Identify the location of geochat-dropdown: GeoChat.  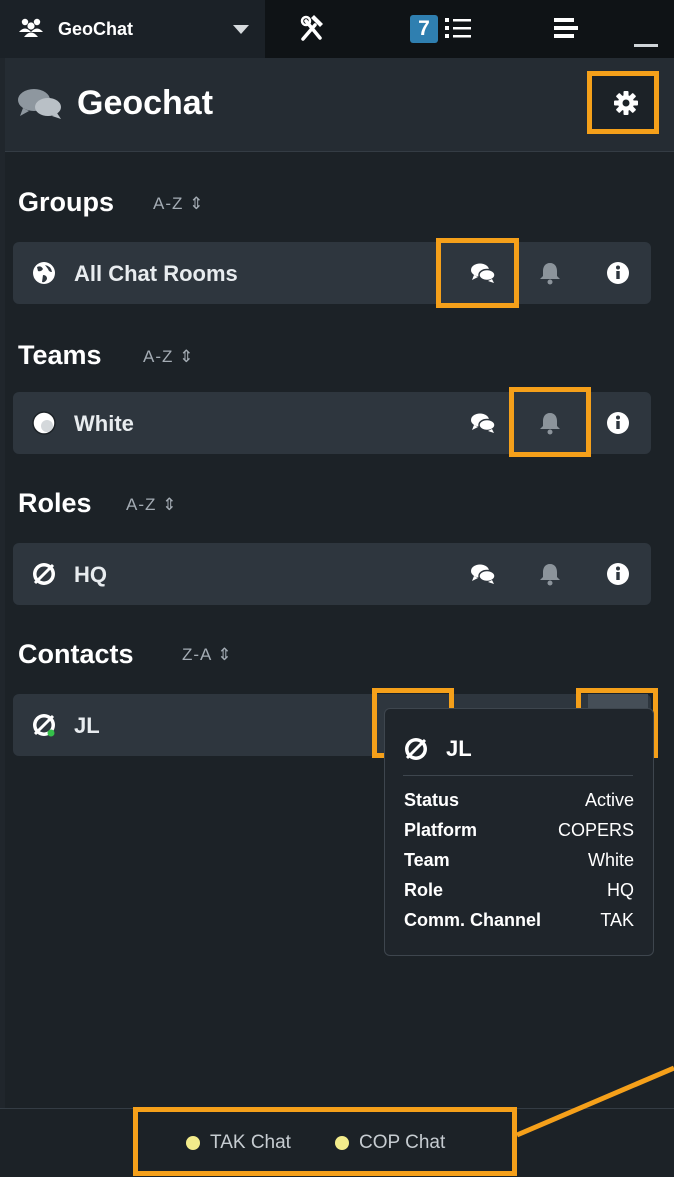
(132, 29).